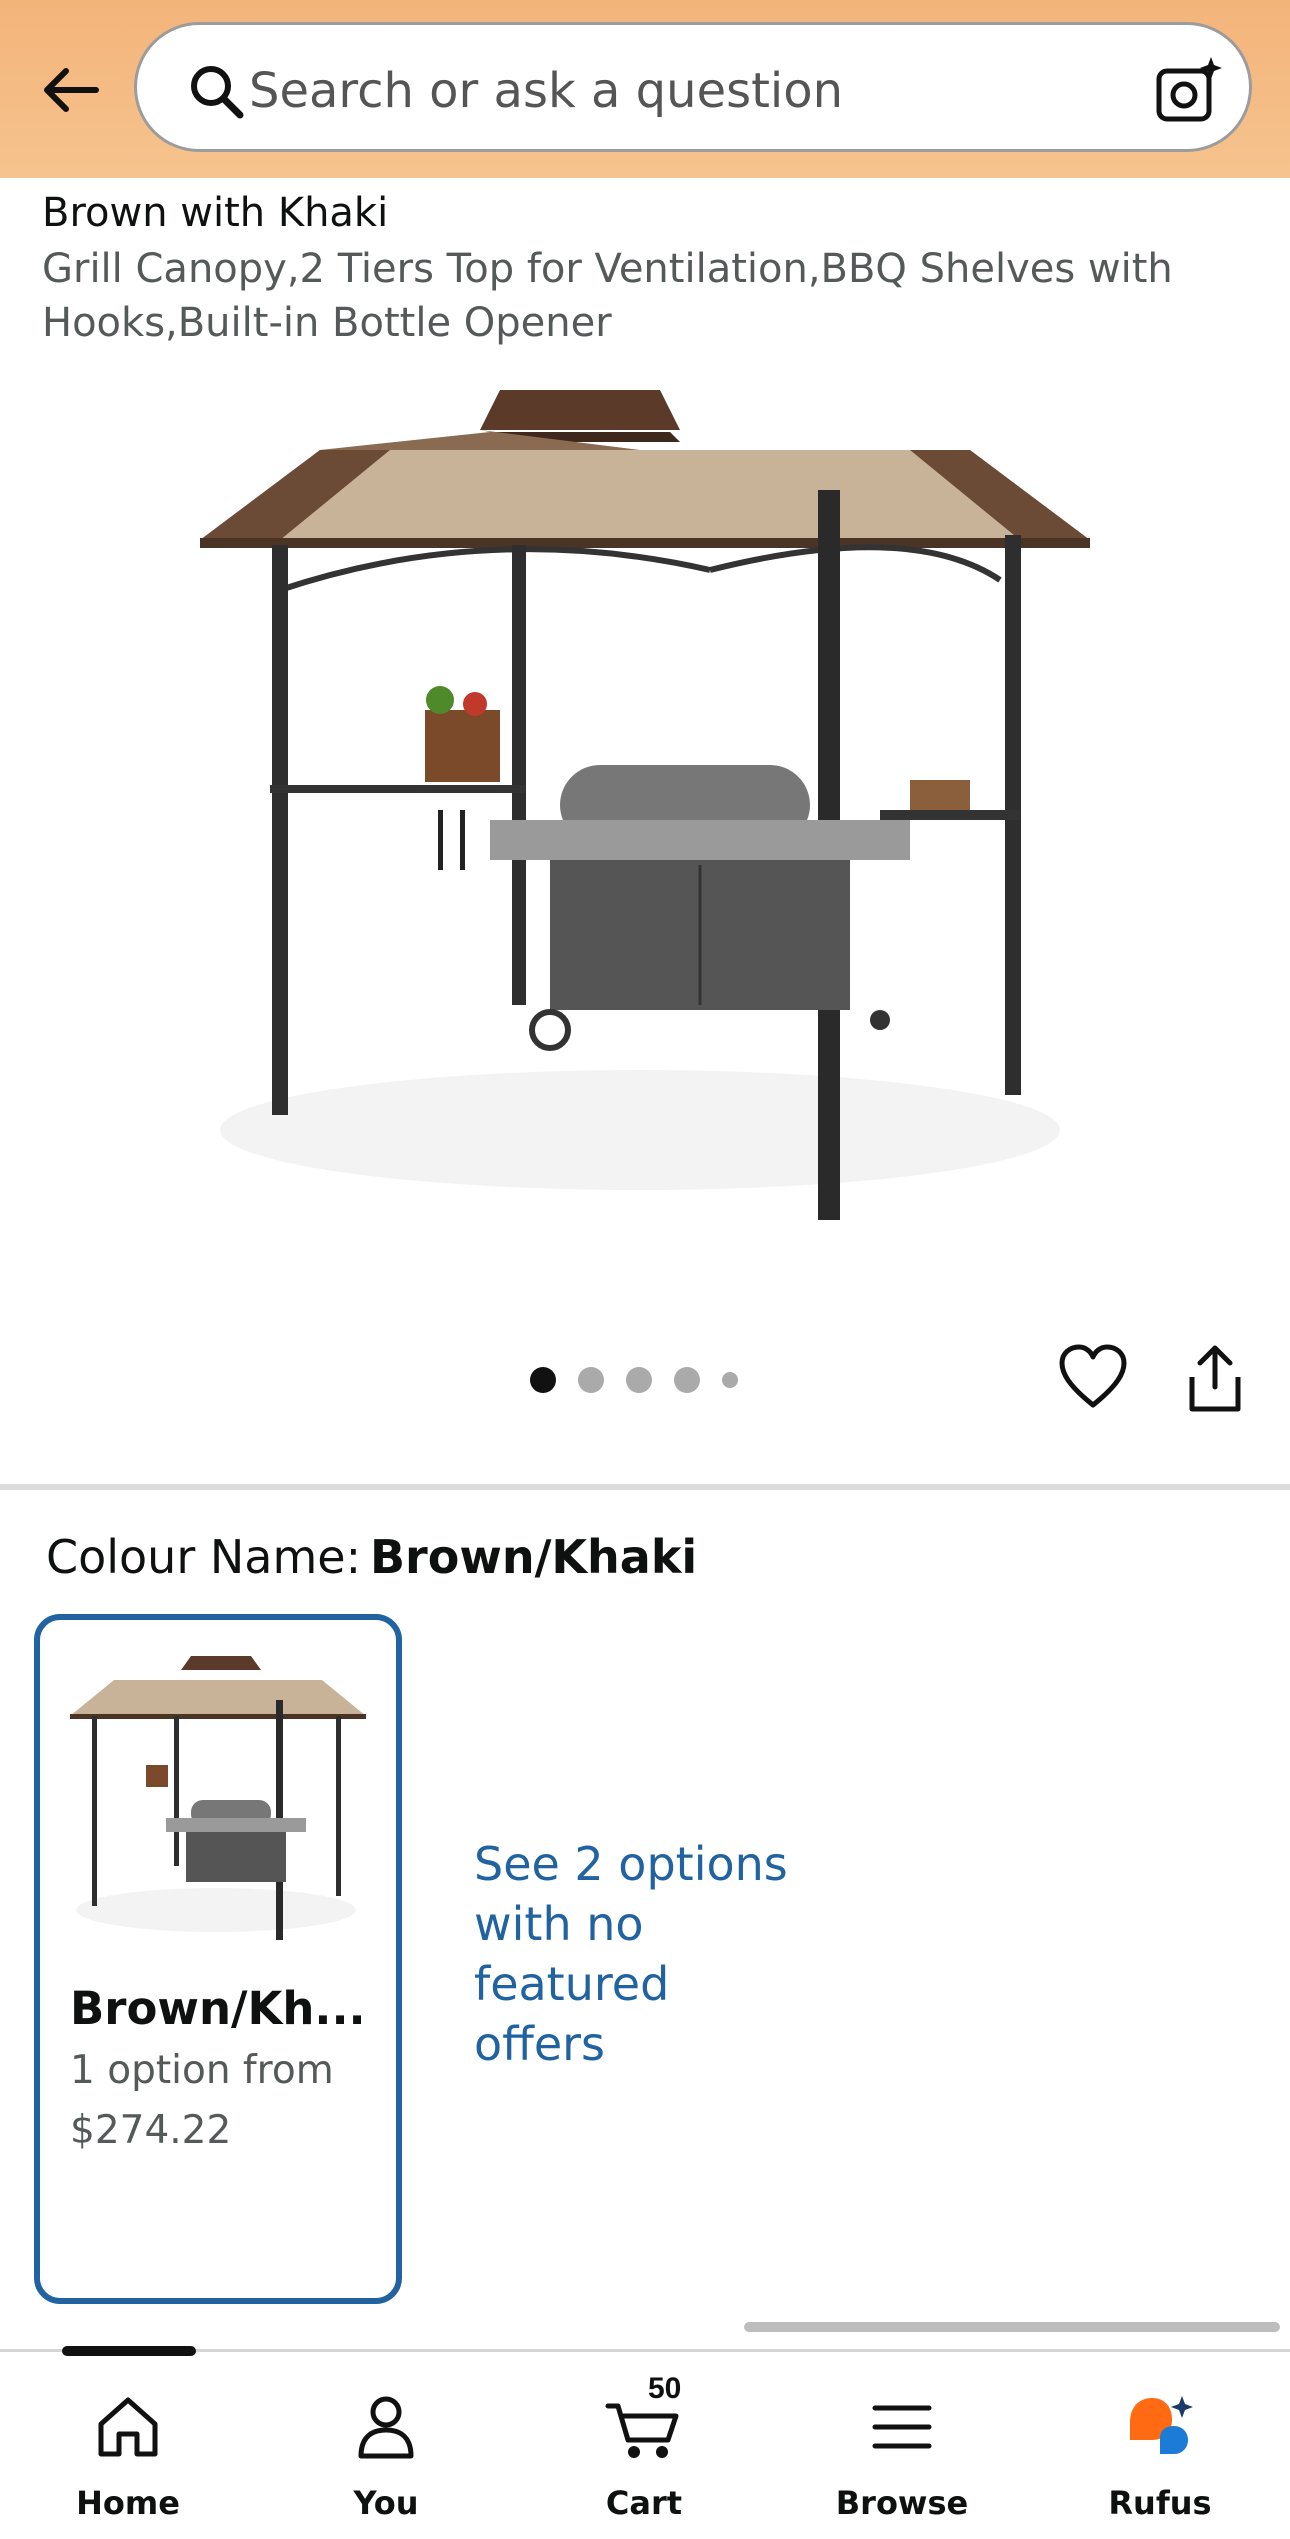 Image resolution: width=1290 pixels, height=2539 pixels. What do you see at coordinates (1160, 2503) in the screenshot?
I see `nav-rufus-label: Rufus` at bounding box center [1160, 2503].